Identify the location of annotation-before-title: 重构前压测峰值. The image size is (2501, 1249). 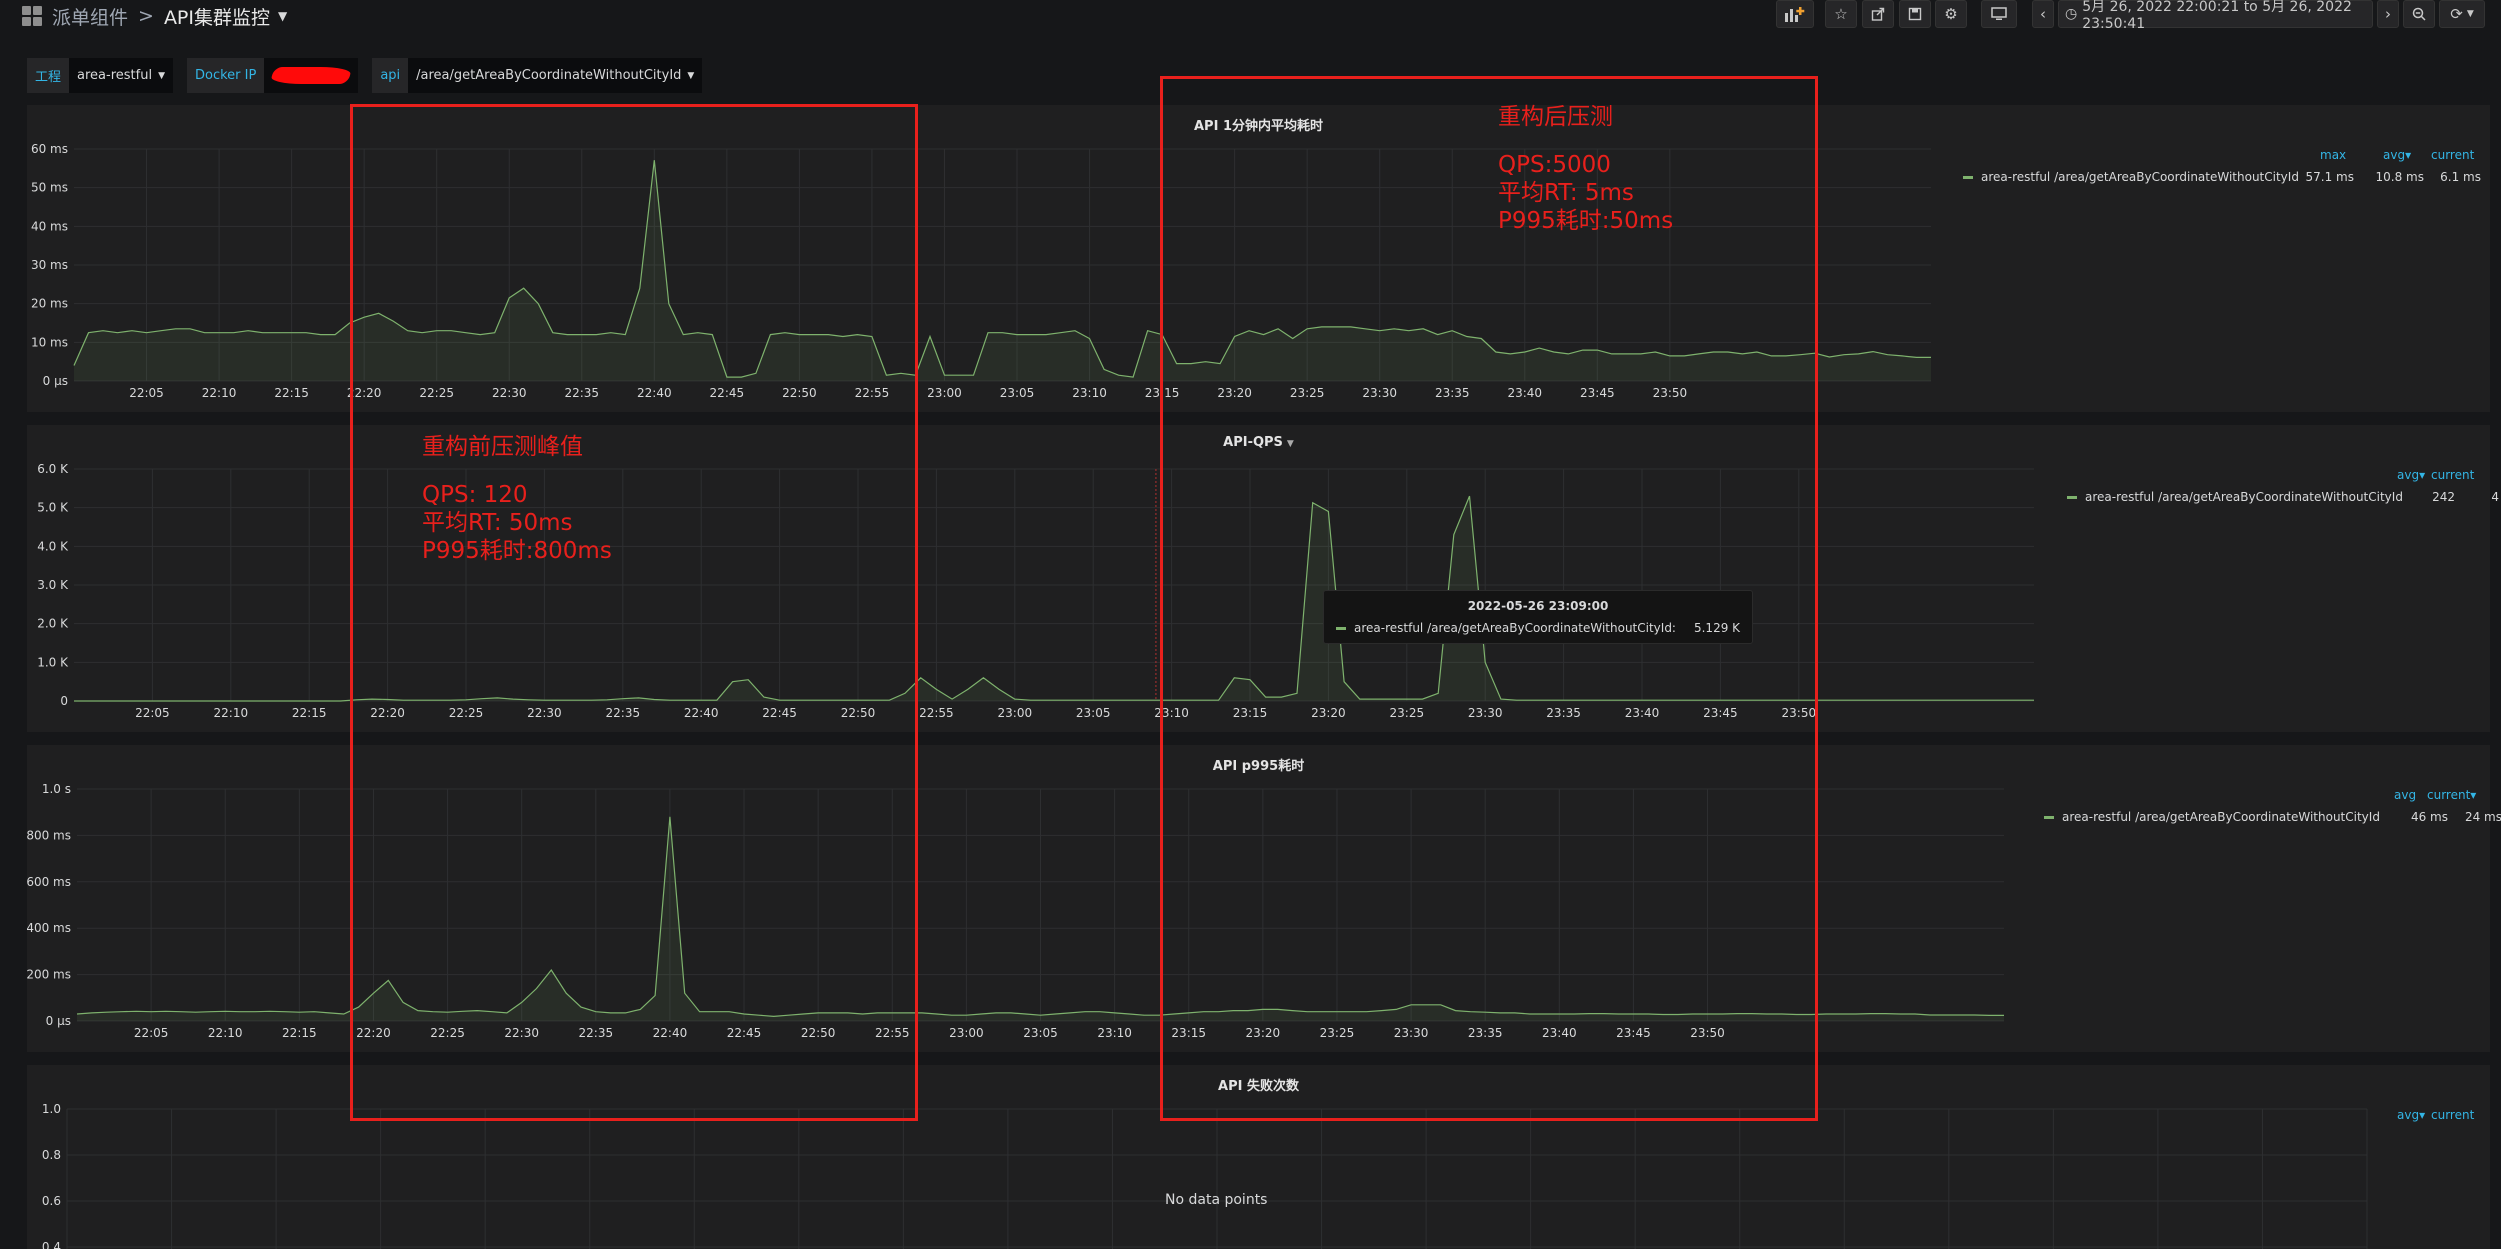
(502, 447).